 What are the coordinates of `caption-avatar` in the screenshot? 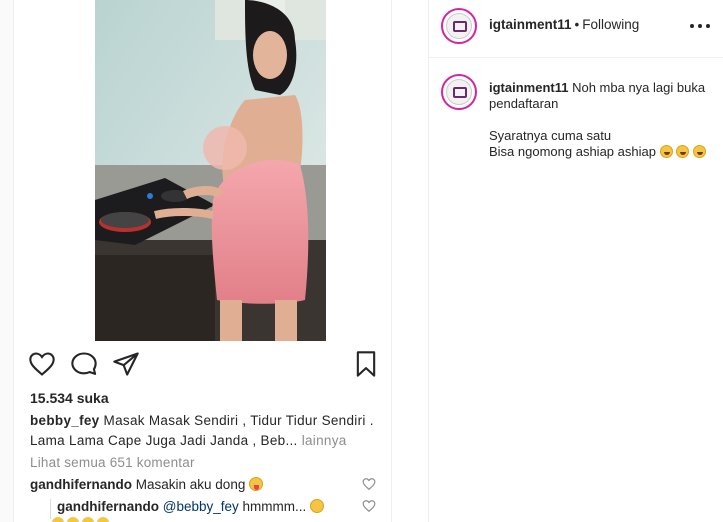 It's located at (459, 92).